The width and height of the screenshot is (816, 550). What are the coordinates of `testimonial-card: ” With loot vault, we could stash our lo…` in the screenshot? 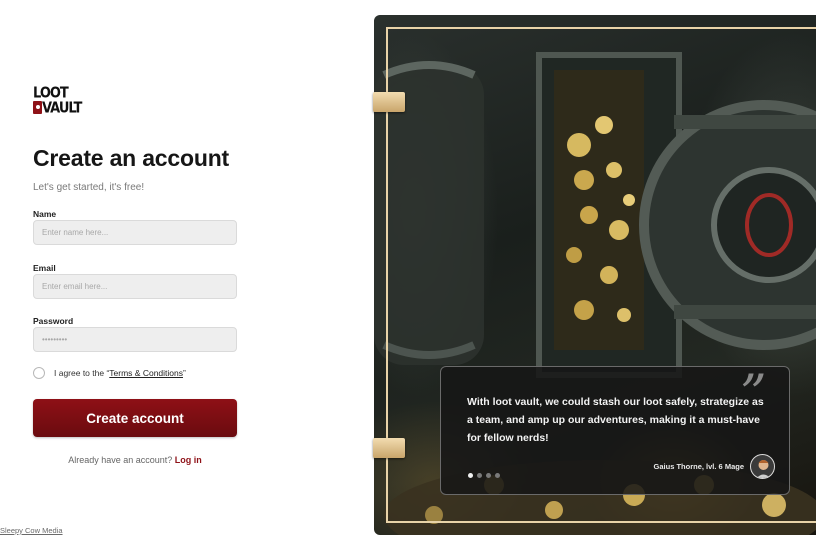 It's located at (615, 430).